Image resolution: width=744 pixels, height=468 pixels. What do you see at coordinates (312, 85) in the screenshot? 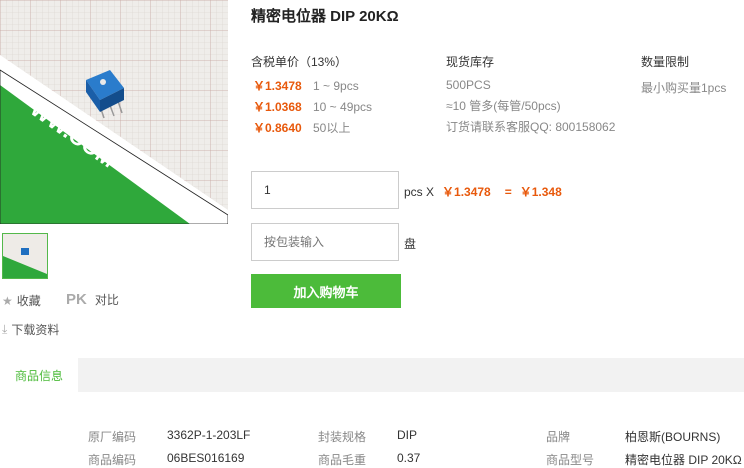
I see `price-tier: ￥1.3478 1 ~ 9pcs` at bounding box center [312, 85].